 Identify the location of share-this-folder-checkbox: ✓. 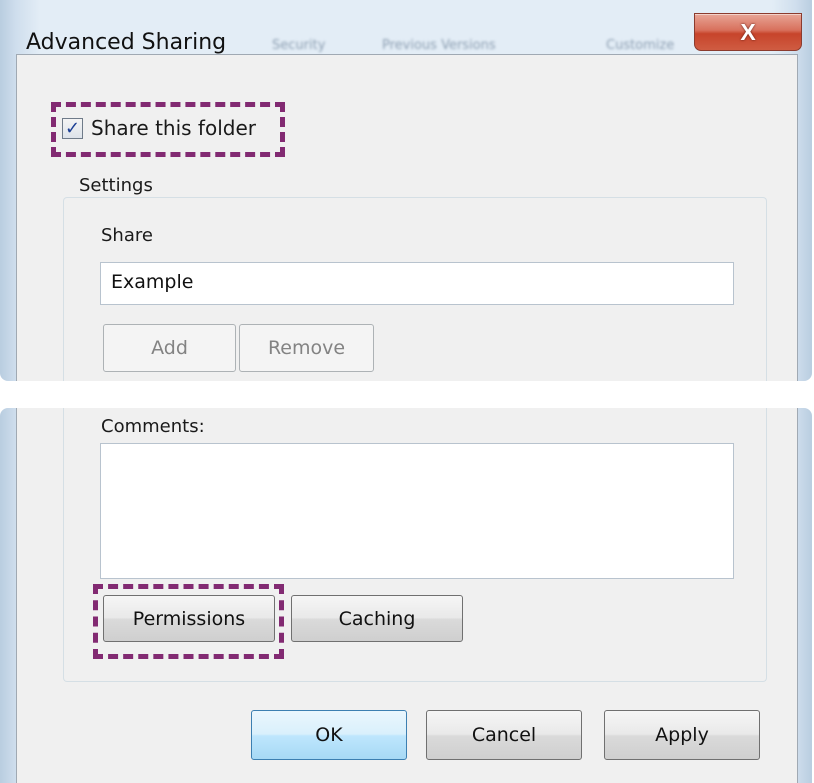
(72, 128).